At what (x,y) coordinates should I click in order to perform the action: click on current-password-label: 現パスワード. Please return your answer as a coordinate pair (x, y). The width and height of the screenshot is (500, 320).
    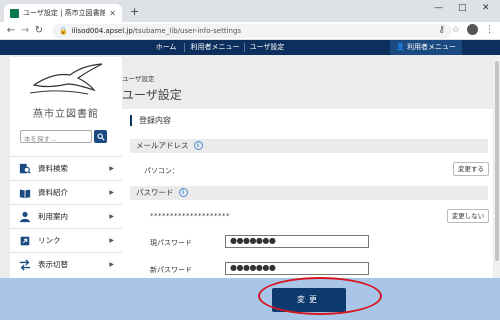
    Looking at the image, I should click on (171, 243).